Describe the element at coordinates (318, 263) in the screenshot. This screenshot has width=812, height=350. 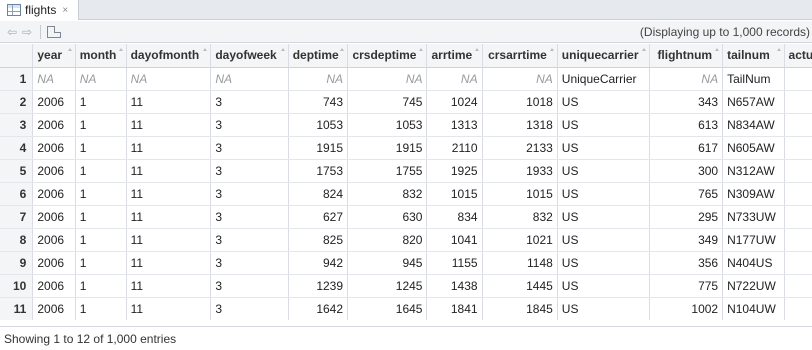
I see `cell-deptime: 942` at that location.